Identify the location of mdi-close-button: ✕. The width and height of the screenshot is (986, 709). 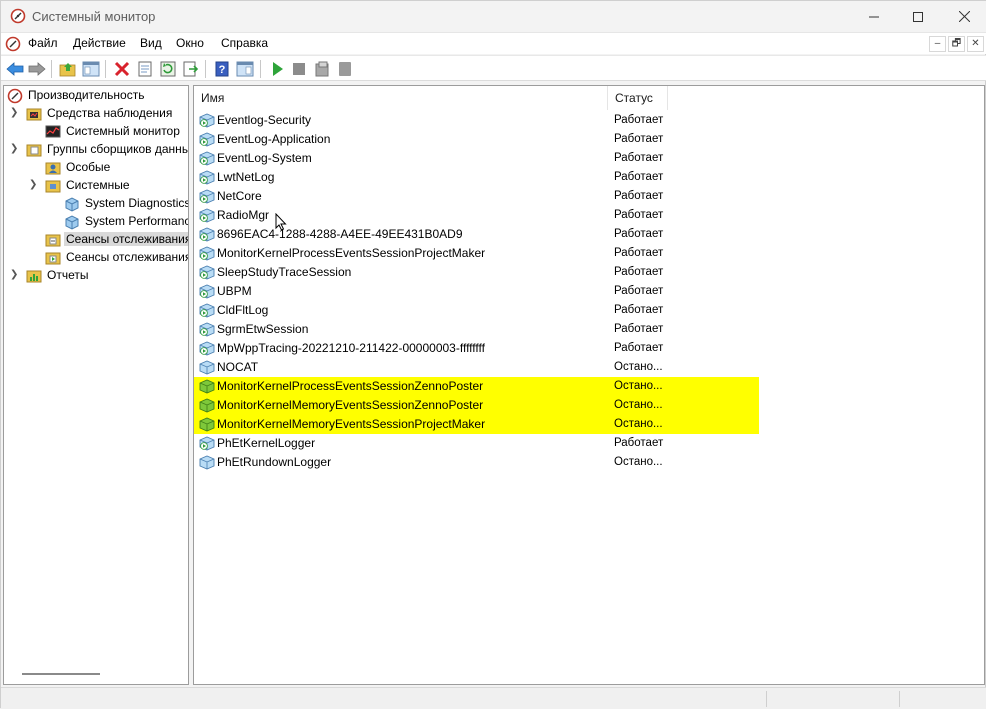
(975, 44).